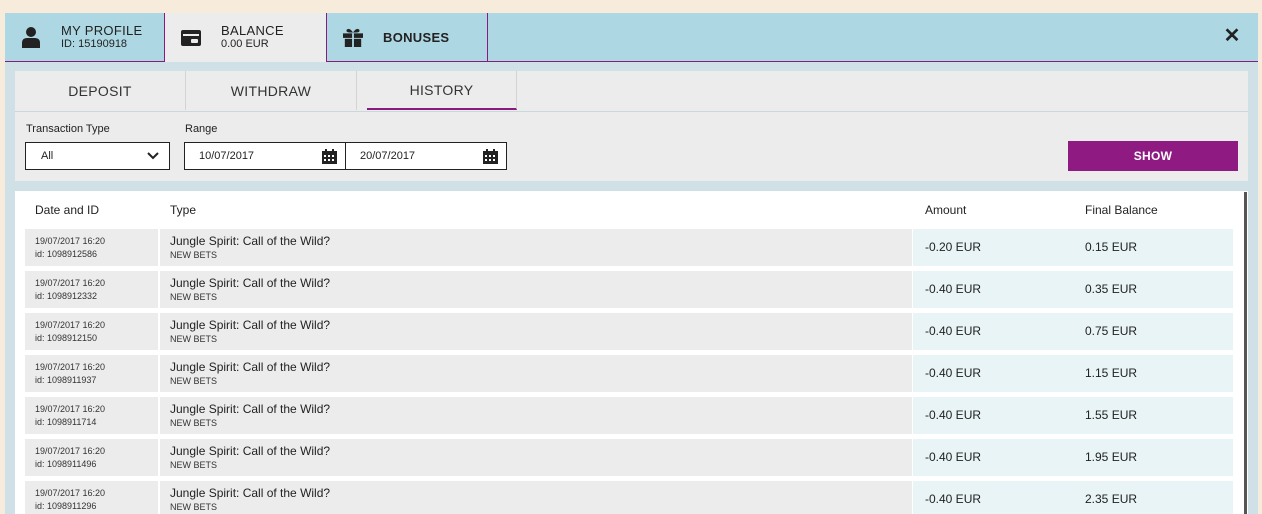 The width and height of the screenshot is (1262, 514). I want to click on transaction-type-value: All, so click(47, 156).